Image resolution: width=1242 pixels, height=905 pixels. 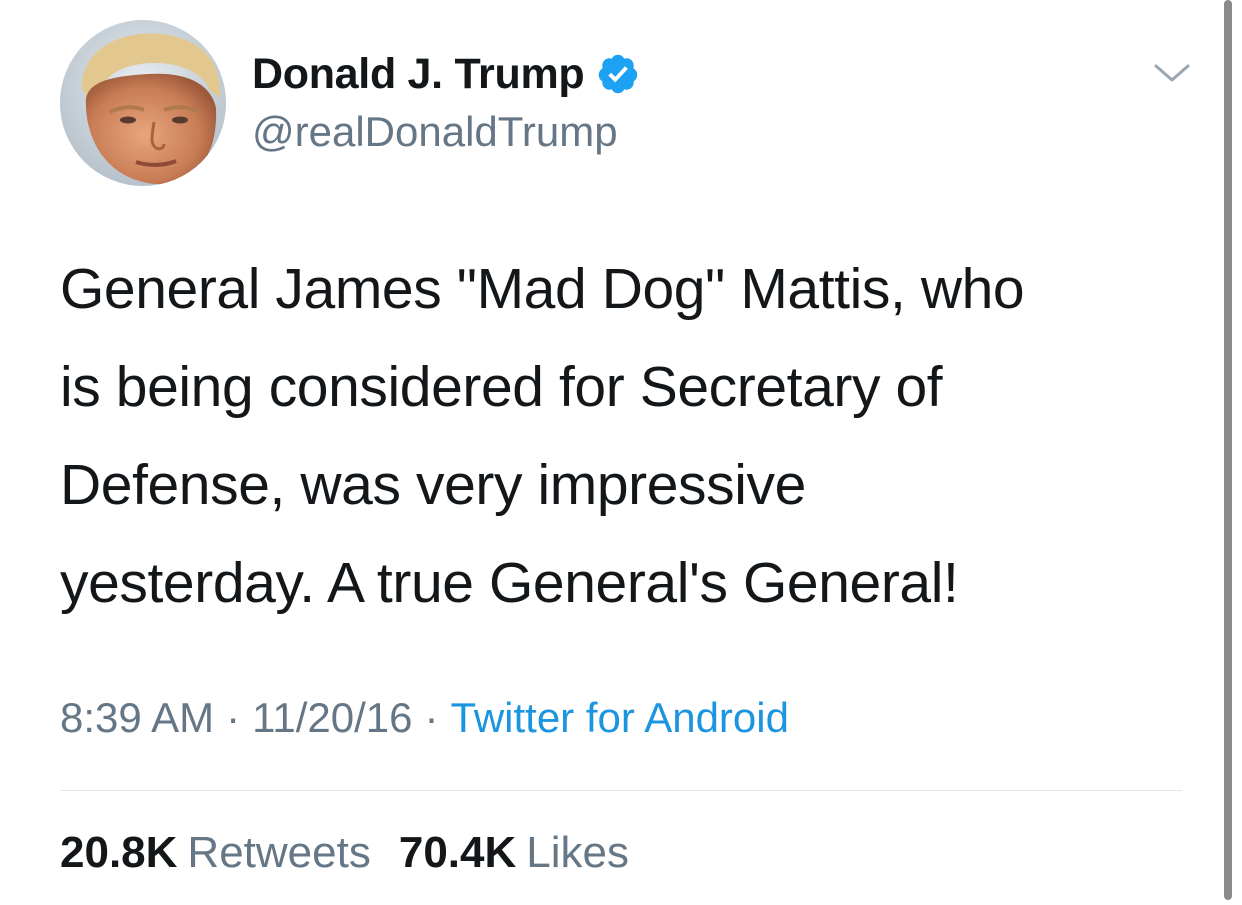 I want to click on likes-stat: 70.4K Likes, so click(x=514, y=852).